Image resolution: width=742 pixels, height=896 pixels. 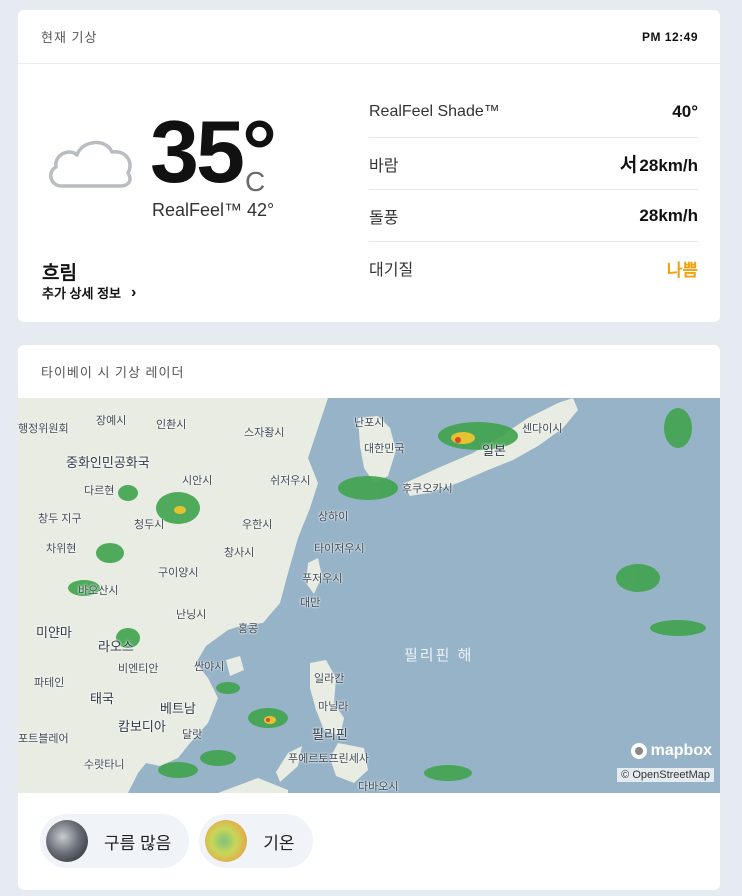 What do you see at coordinates (90, 164) in the screenshot?
I see `cloud-icon` at bounding box center [90, 164].